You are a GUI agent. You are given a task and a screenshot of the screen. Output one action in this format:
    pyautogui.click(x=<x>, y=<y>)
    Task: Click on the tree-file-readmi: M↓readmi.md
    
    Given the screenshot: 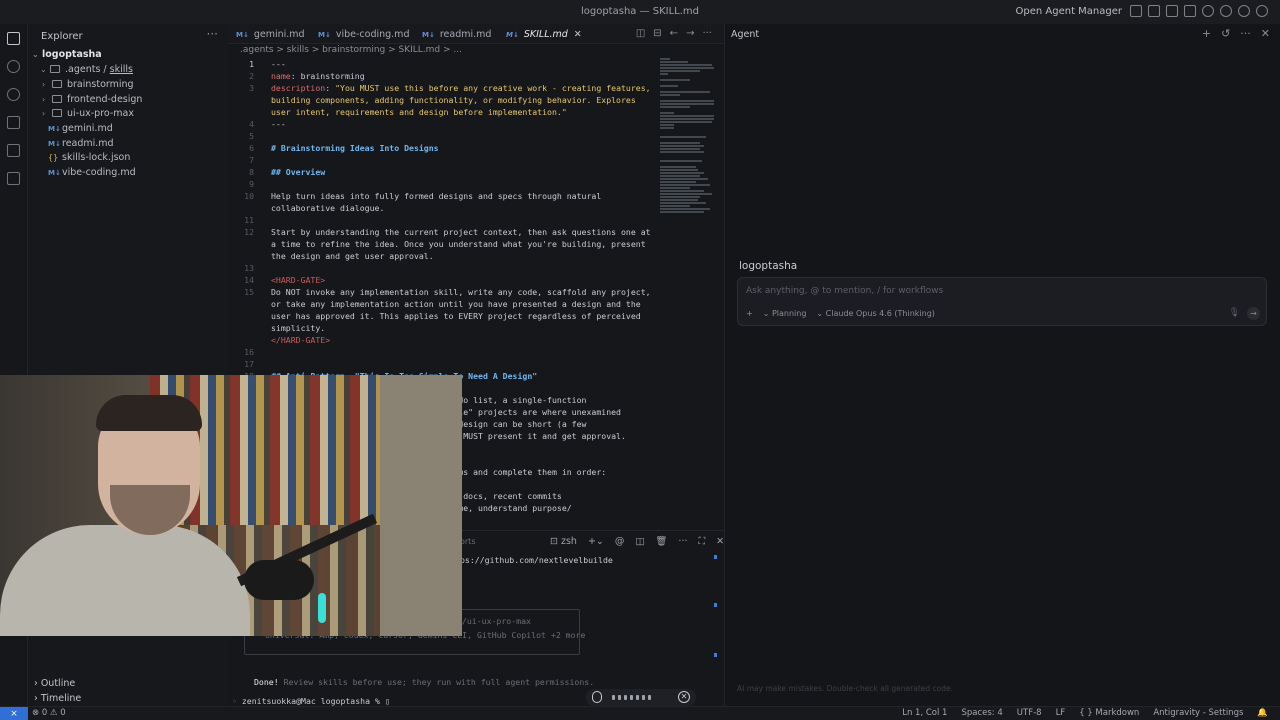 What is the action you would take?
    pyautogui.click(x=81, y=144)
    